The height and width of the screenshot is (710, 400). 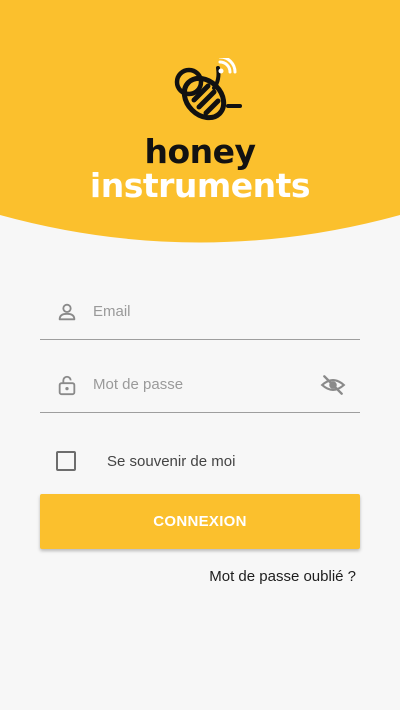 What do you see at coordinates (282, 576) in the screenshot?
I see `forgot-password-link: Mot de passe oublié ?` at bounding box center [282, 576].